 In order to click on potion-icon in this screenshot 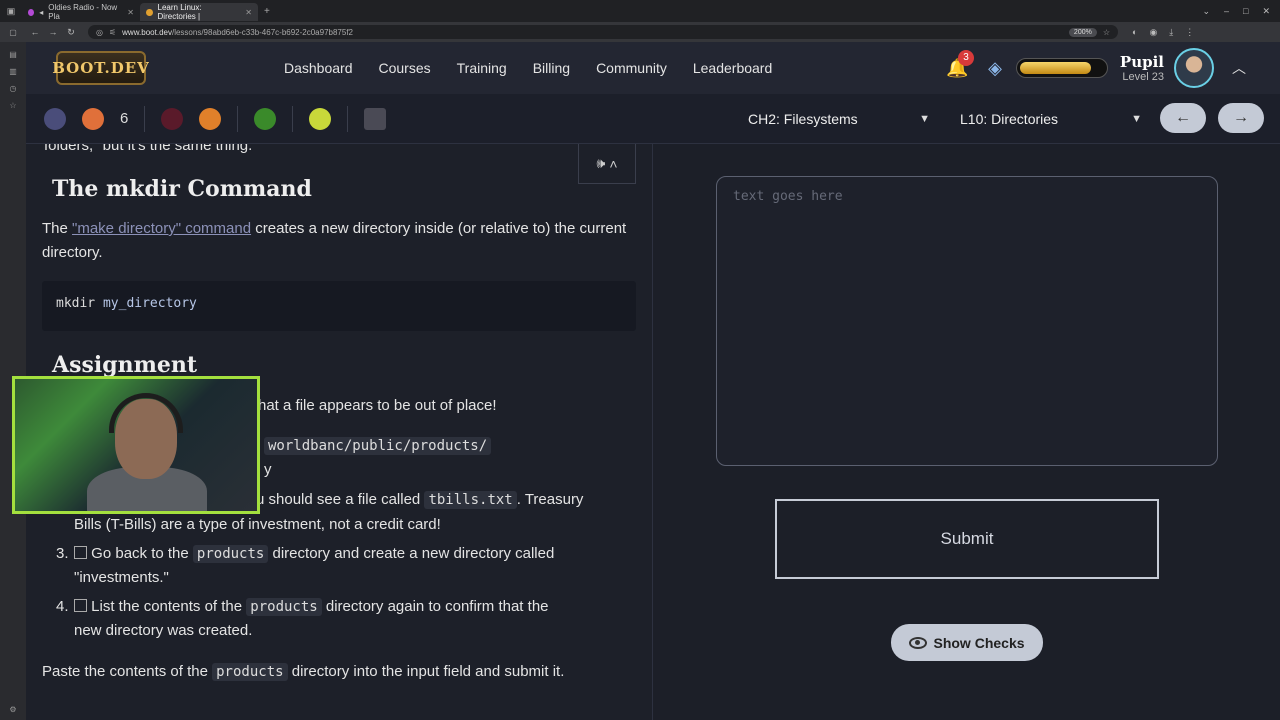, I will do `click(320, 118)`.